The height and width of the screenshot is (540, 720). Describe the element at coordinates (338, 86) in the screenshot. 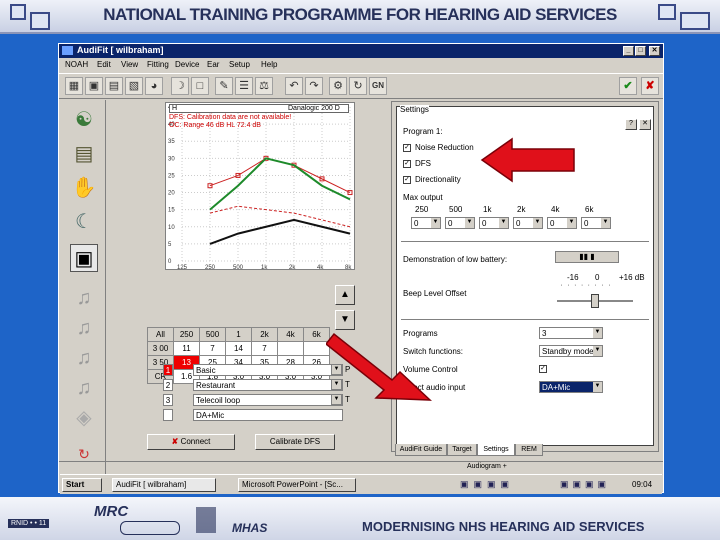

I see `connect-icon: ⚙` at that location.